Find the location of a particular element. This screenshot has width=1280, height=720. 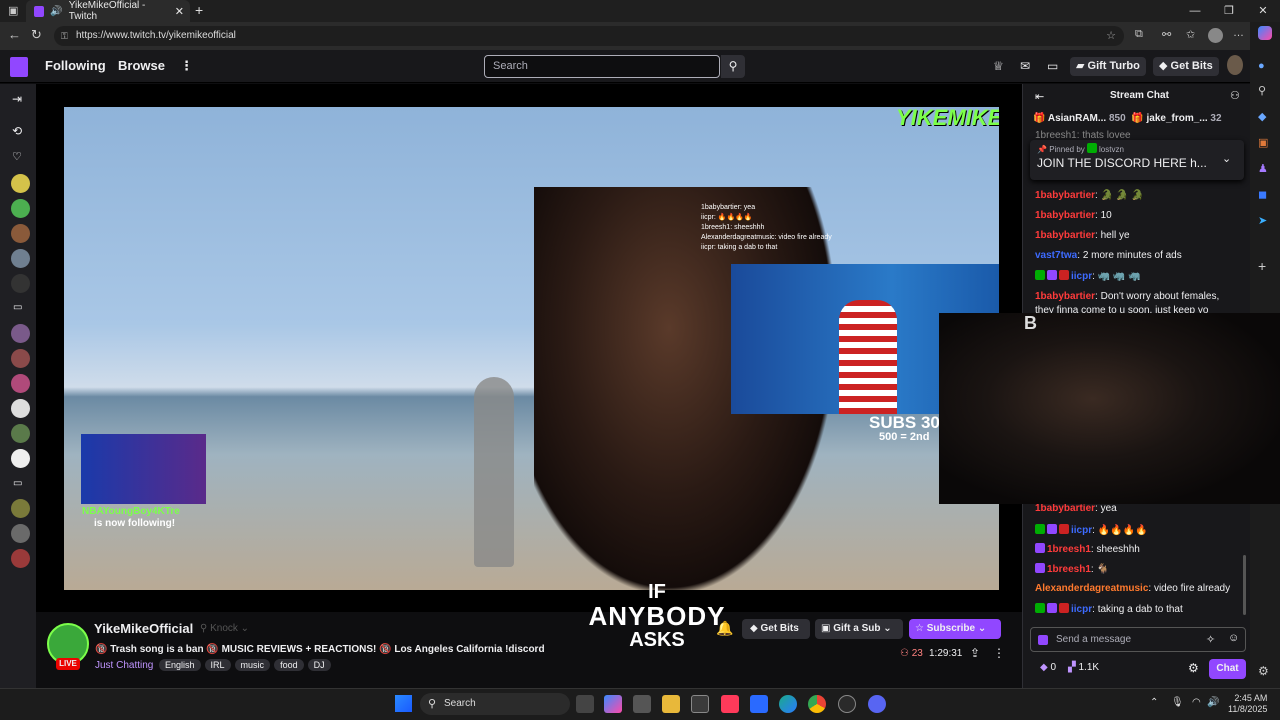

prime-crown-icon: ♕ is located at coordinates (998, 66).